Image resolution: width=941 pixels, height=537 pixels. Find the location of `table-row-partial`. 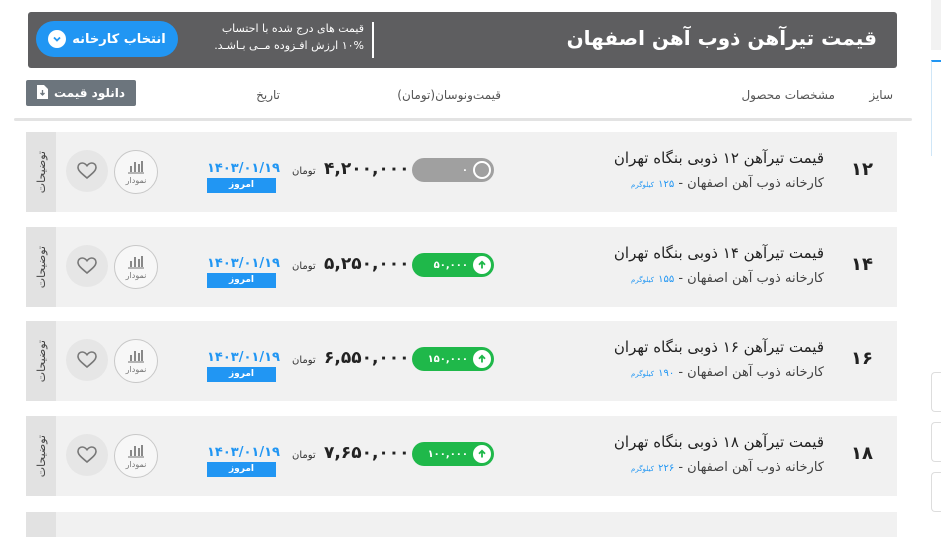

table-row-partial is located at coordinates (461, 524).